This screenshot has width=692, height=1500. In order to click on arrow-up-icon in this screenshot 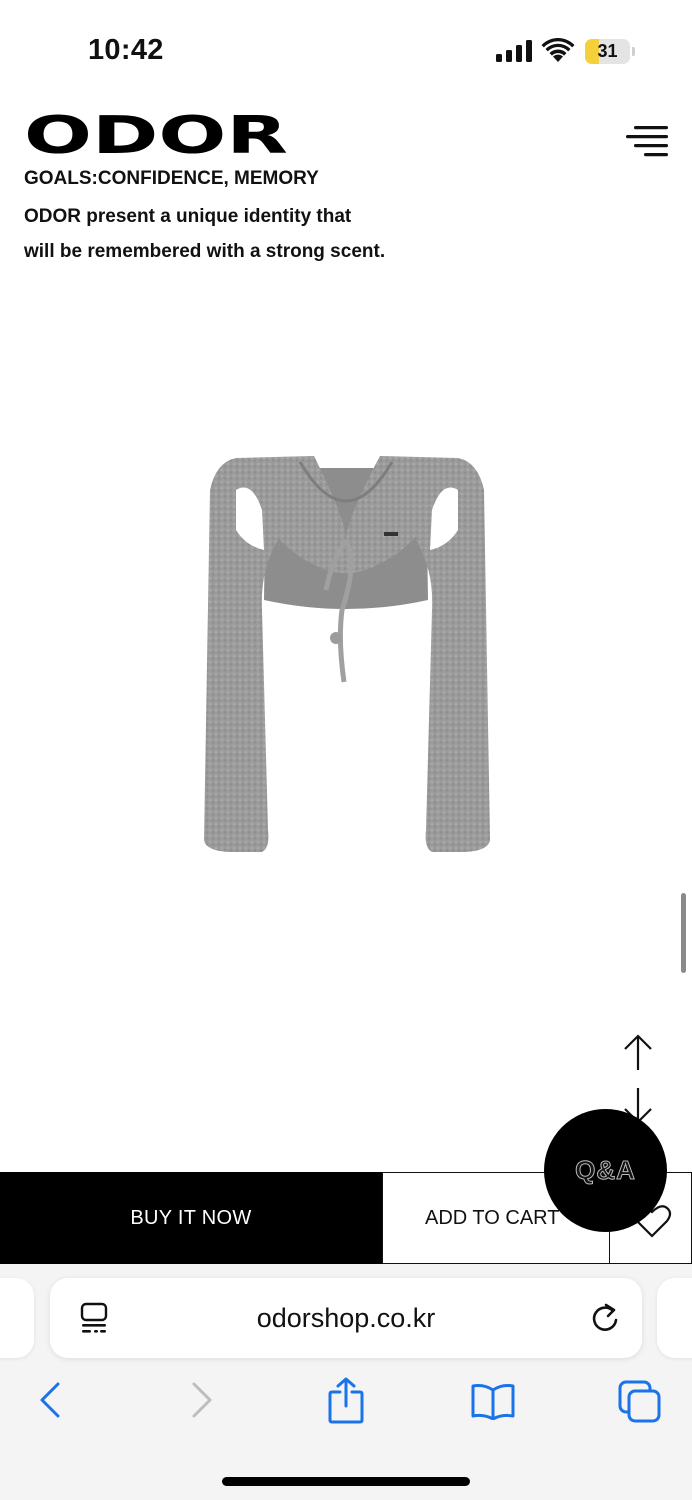, I will do `click(638, 1052)`.